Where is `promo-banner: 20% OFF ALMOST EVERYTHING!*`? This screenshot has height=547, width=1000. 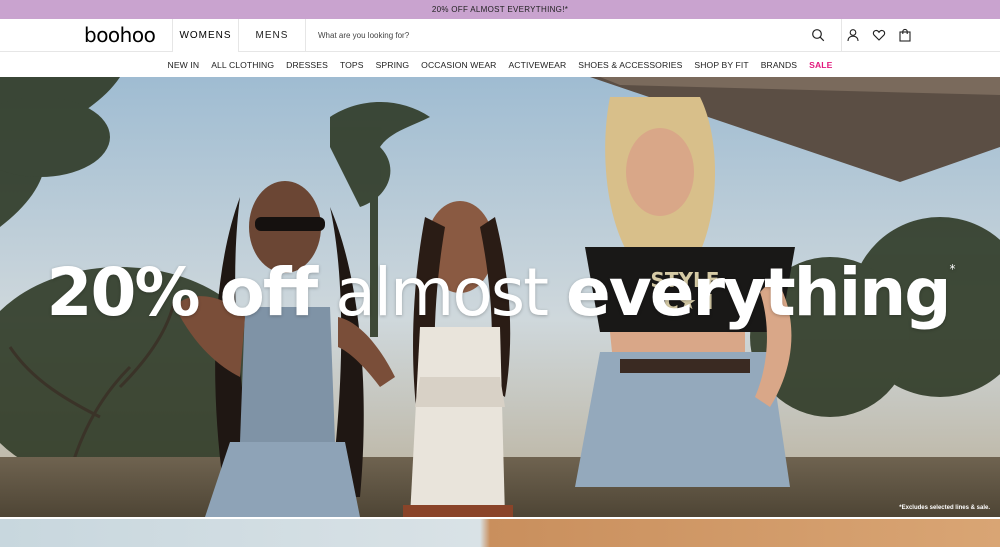 promo-banner: 20% OFF ALMOST EVERYTHING!* is located at coordinates (500, 9).